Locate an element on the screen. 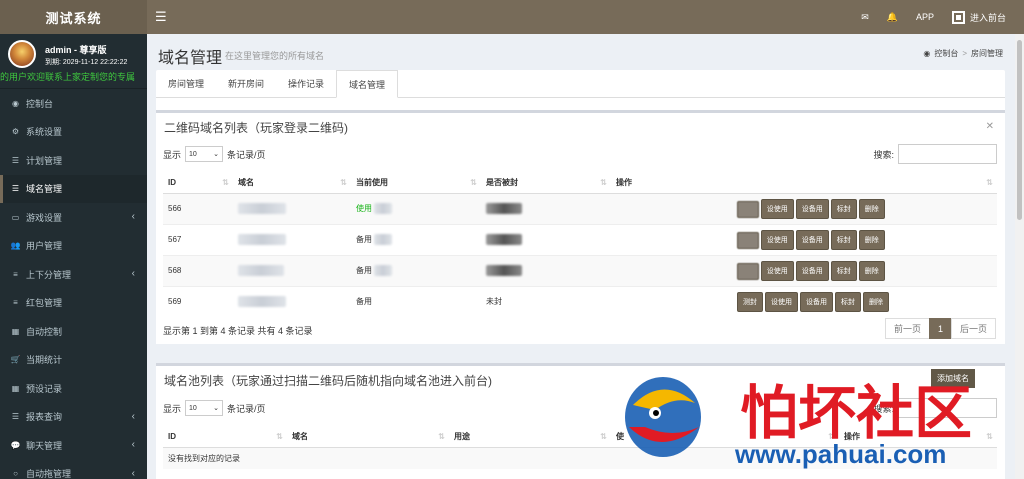 The width and height of the screenshot is (1024, 479). watermark-logo: 怕坏社区 www.pahuai.com is located at coordinates (798, 423).